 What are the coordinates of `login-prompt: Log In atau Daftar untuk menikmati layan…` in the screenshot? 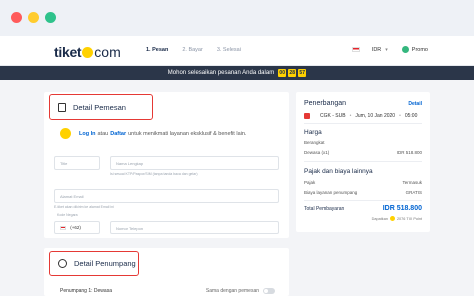 It's located at (153, 133).